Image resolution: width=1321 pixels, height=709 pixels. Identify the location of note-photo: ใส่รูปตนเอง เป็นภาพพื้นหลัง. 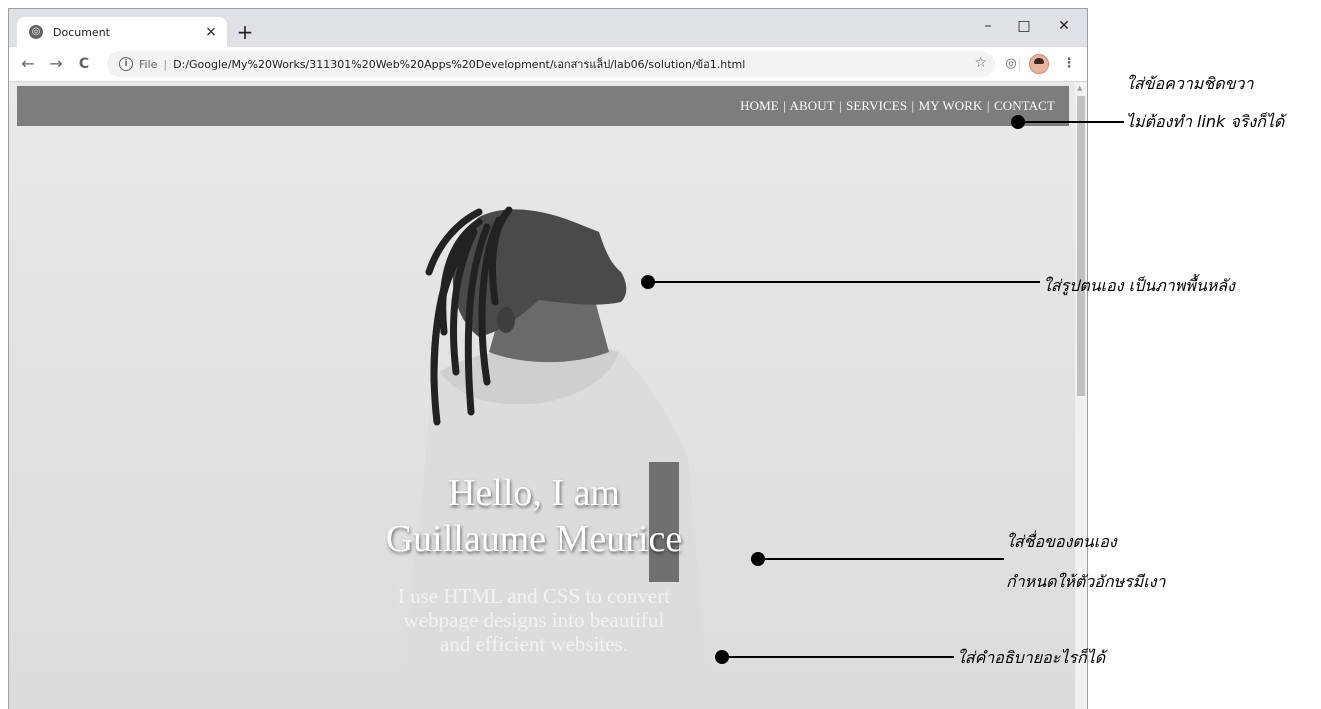
(1139, 285).